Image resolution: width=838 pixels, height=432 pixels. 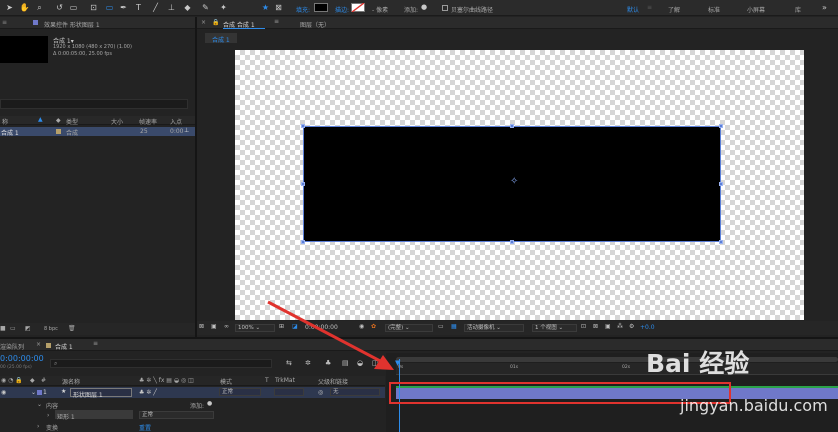 I want to click on handle-bottom-left, so click(x=303, y=242).